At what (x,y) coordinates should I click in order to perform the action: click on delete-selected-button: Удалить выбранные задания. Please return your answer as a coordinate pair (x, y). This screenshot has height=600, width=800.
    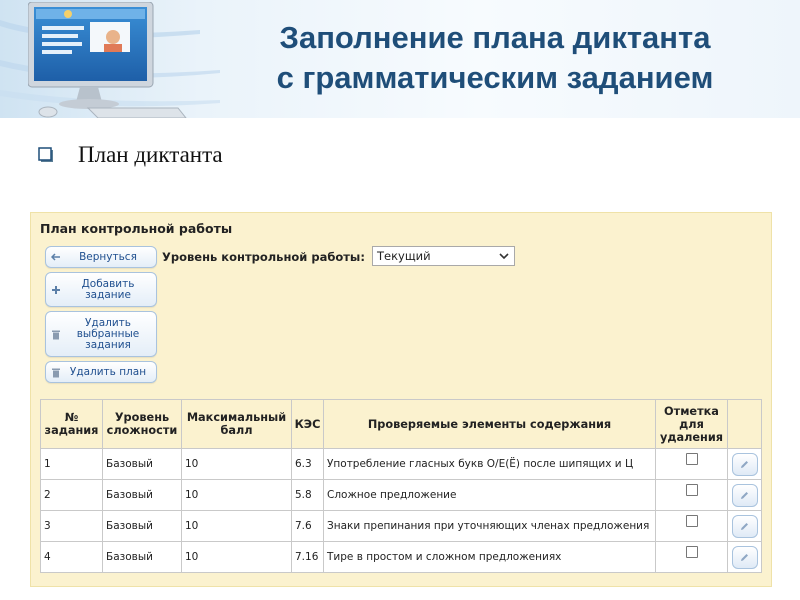
    Looking at the image, I should click on (101, 334).